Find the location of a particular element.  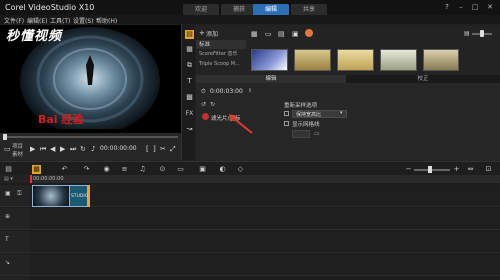

overlay-track-icon: ⊕ is located at coordinates (7, 216).